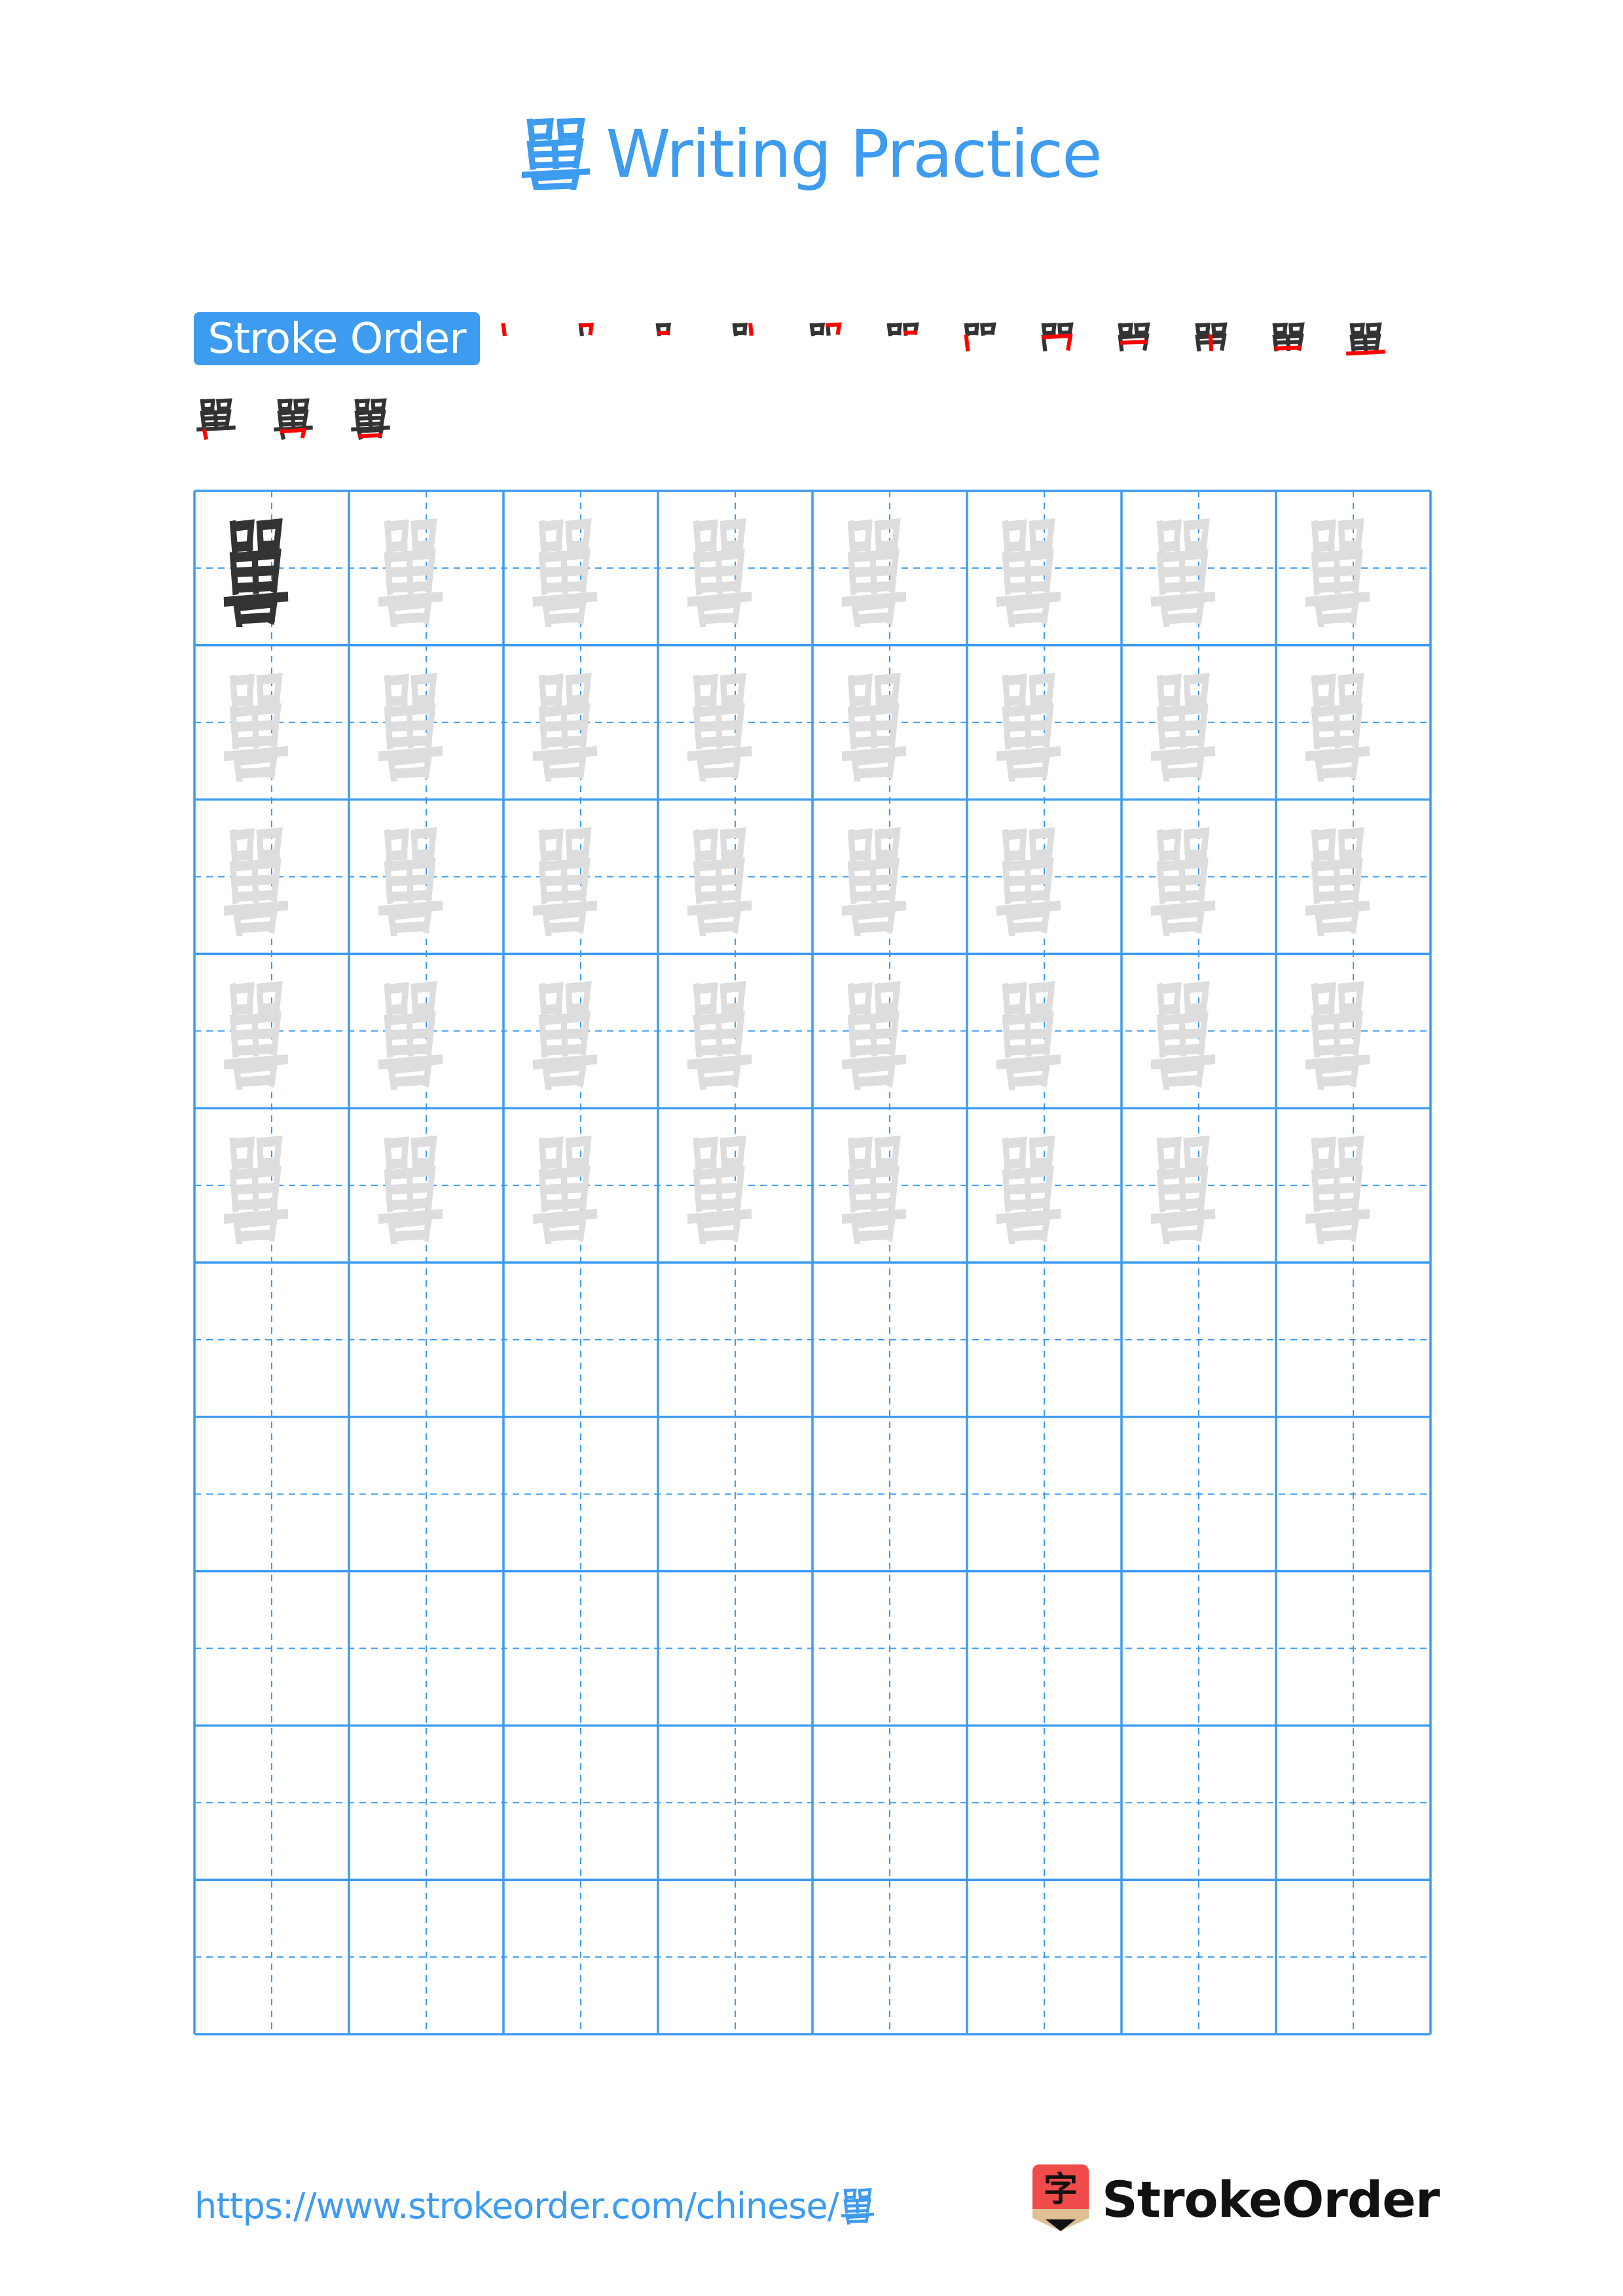 The image size is (1623, 2296). I want to click on footer-url-link: https://www.strokeorder.com/chinese/, so click(534, 2205).